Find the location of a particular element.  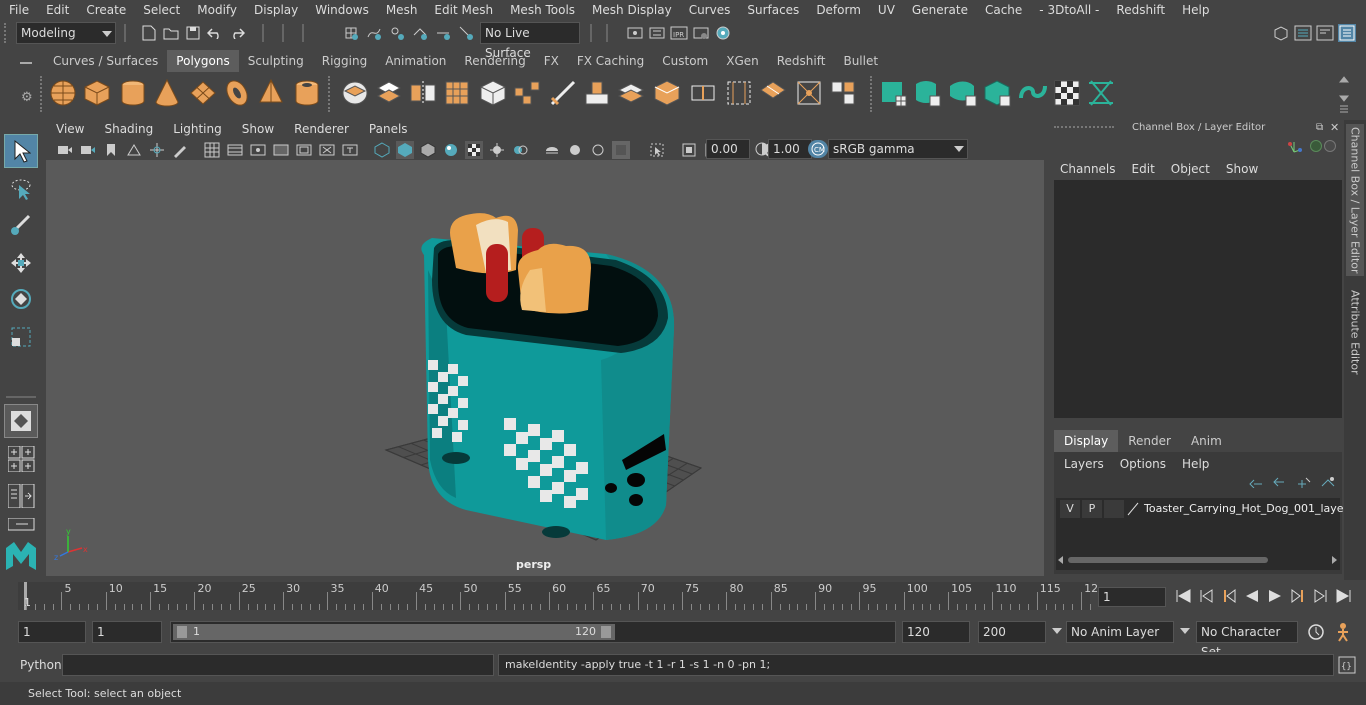

lasso-tool-icon is located at coordinates (21, 189).